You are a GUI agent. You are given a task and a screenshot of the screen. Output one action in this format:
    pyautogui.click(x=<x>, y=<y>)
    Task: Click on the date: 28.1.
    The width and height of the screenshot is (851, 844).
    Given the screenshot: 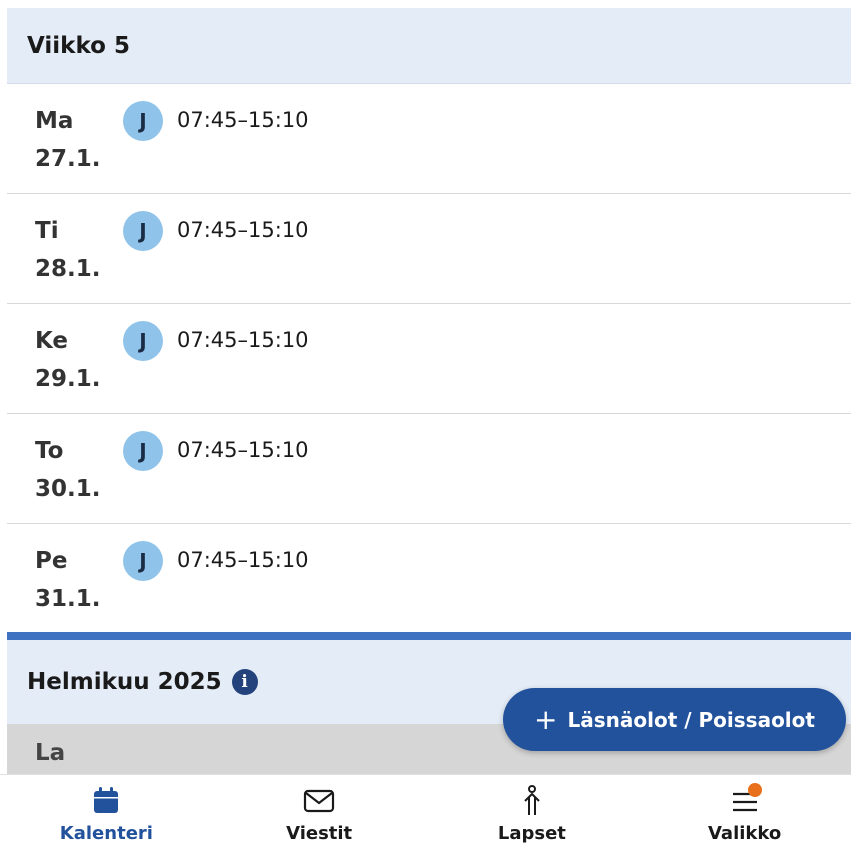 What is the action you would take?
    pyautogui.click(x=68, y=269)
    